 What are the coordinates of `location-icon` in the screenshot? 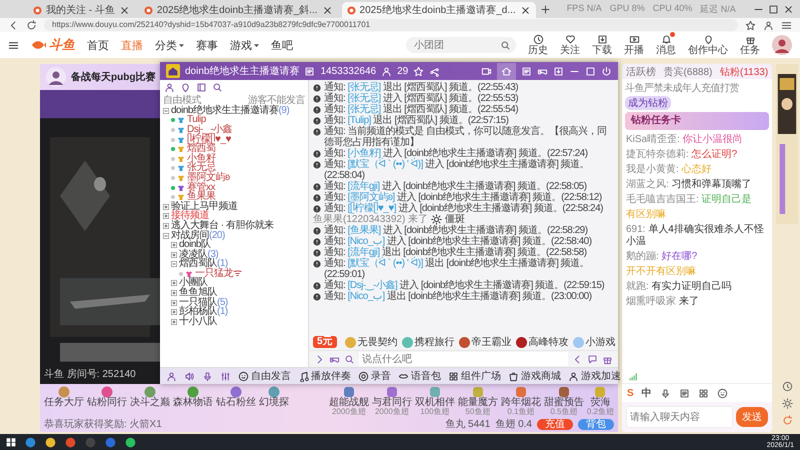 It's located at (185, 87).